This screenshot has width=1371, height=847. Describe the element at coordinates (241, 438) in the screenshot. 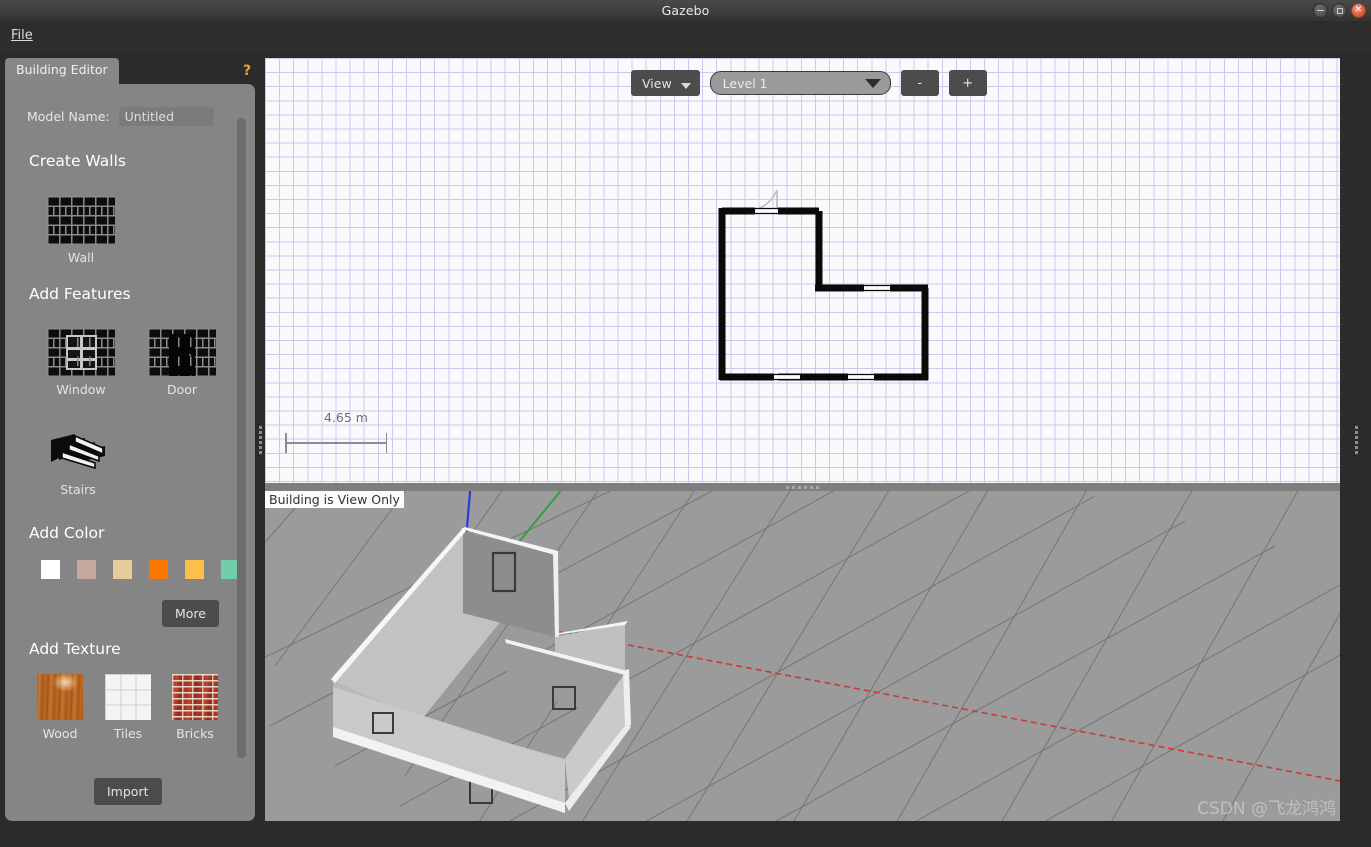

I see `panel-scrollbar-thumb` at that location.